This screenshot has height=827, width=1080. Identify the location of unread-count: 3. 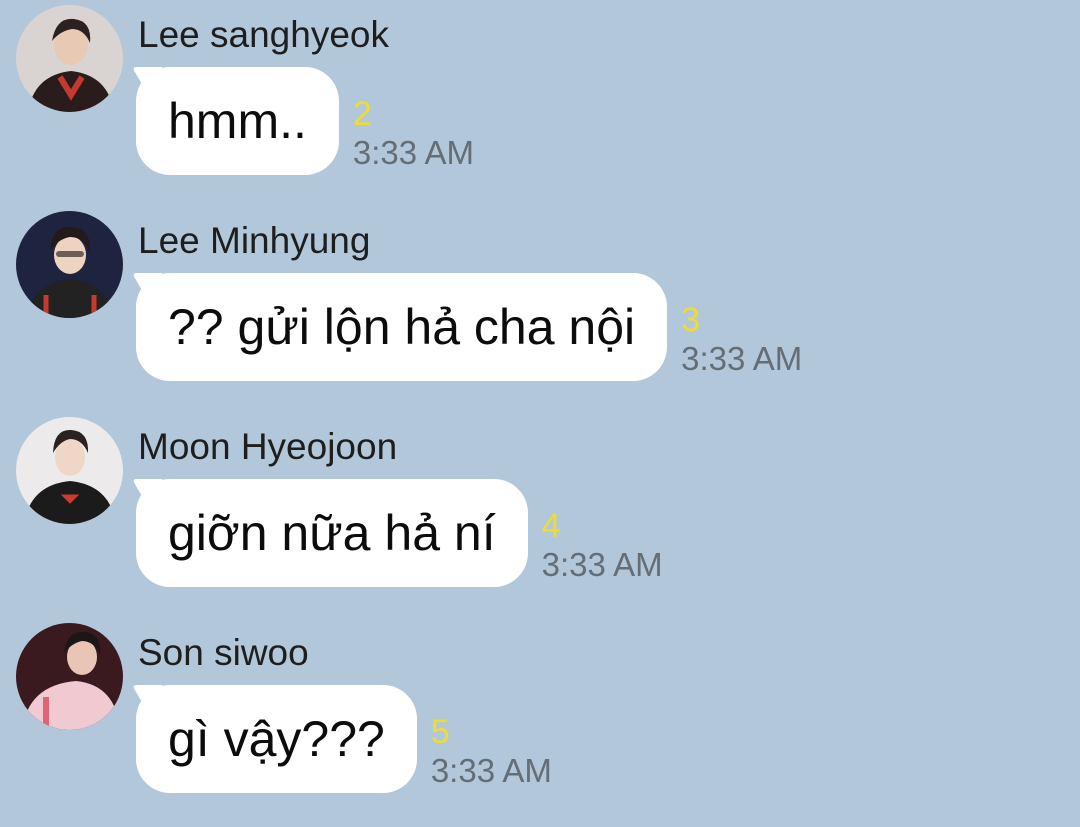
(691, 320).